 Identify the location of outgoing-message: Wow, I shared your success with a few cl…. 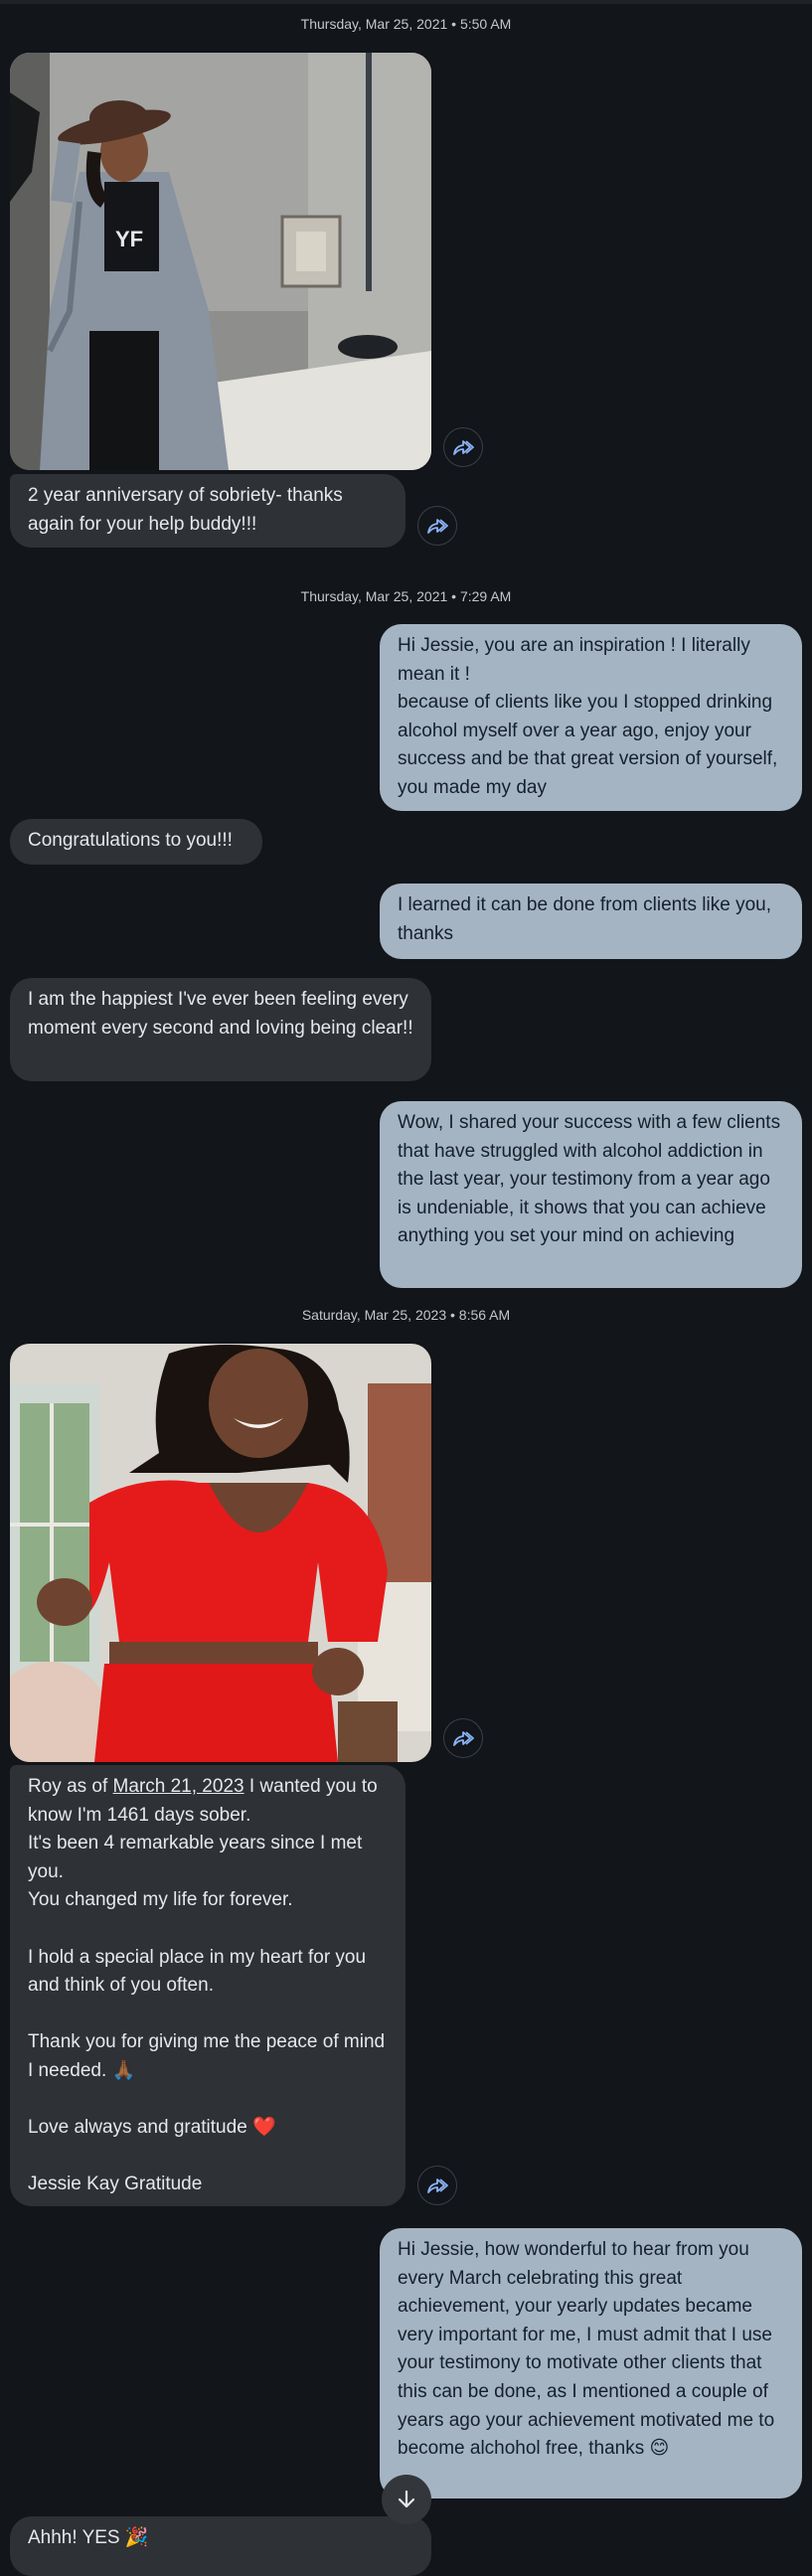
(591, 1194).